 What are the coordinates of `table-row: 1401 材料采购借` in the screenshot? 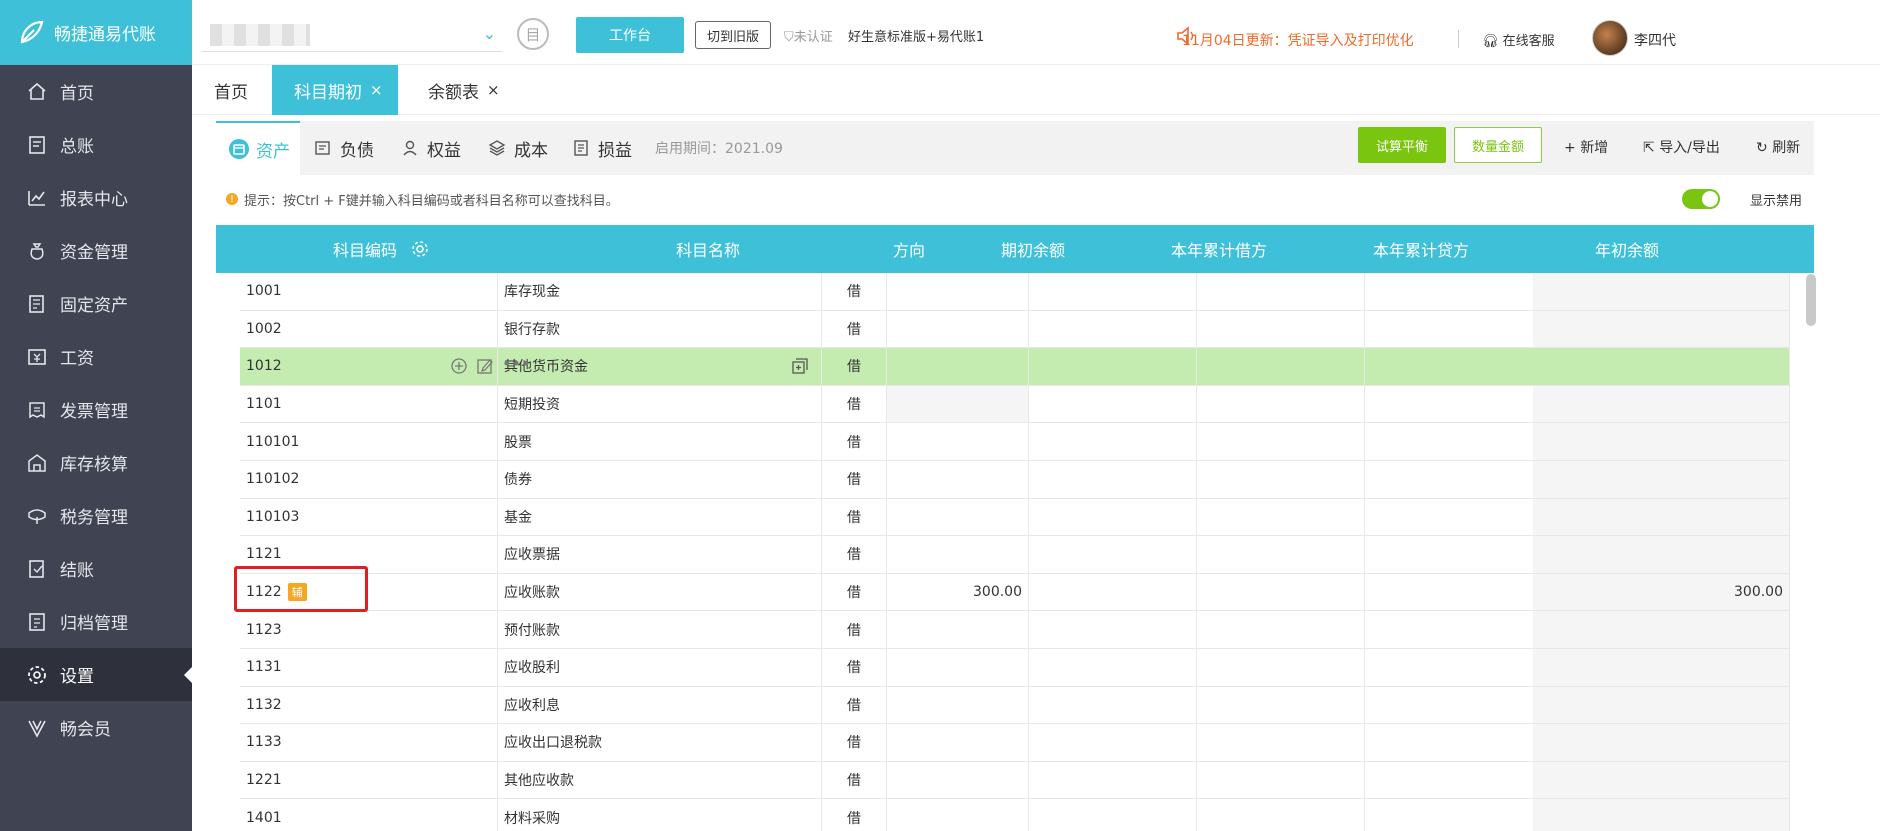 It's located at (1015, 815).